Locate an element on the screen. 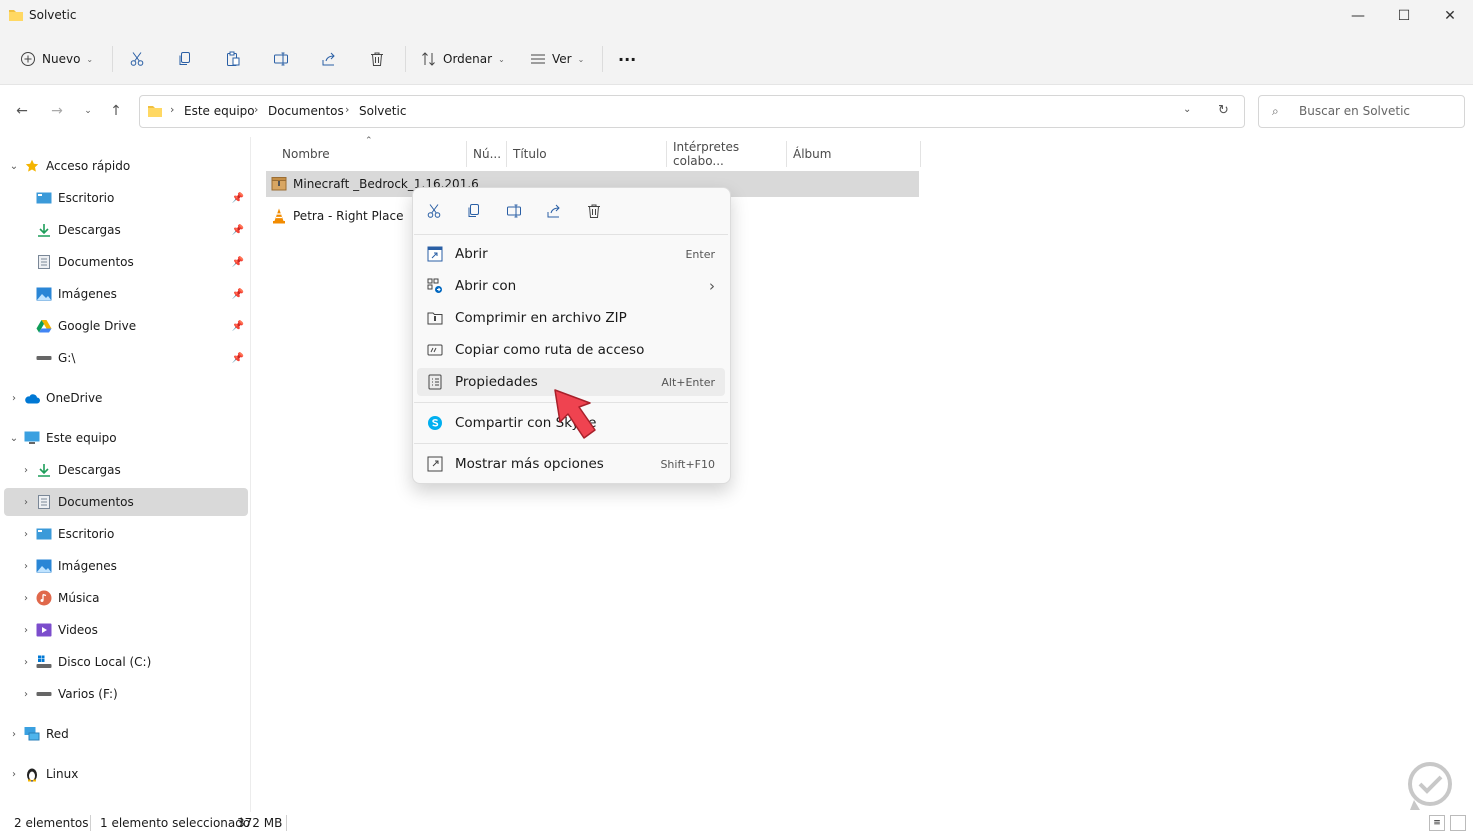  recent-locations-button: ⌄ is located at coordinates (88, 111).